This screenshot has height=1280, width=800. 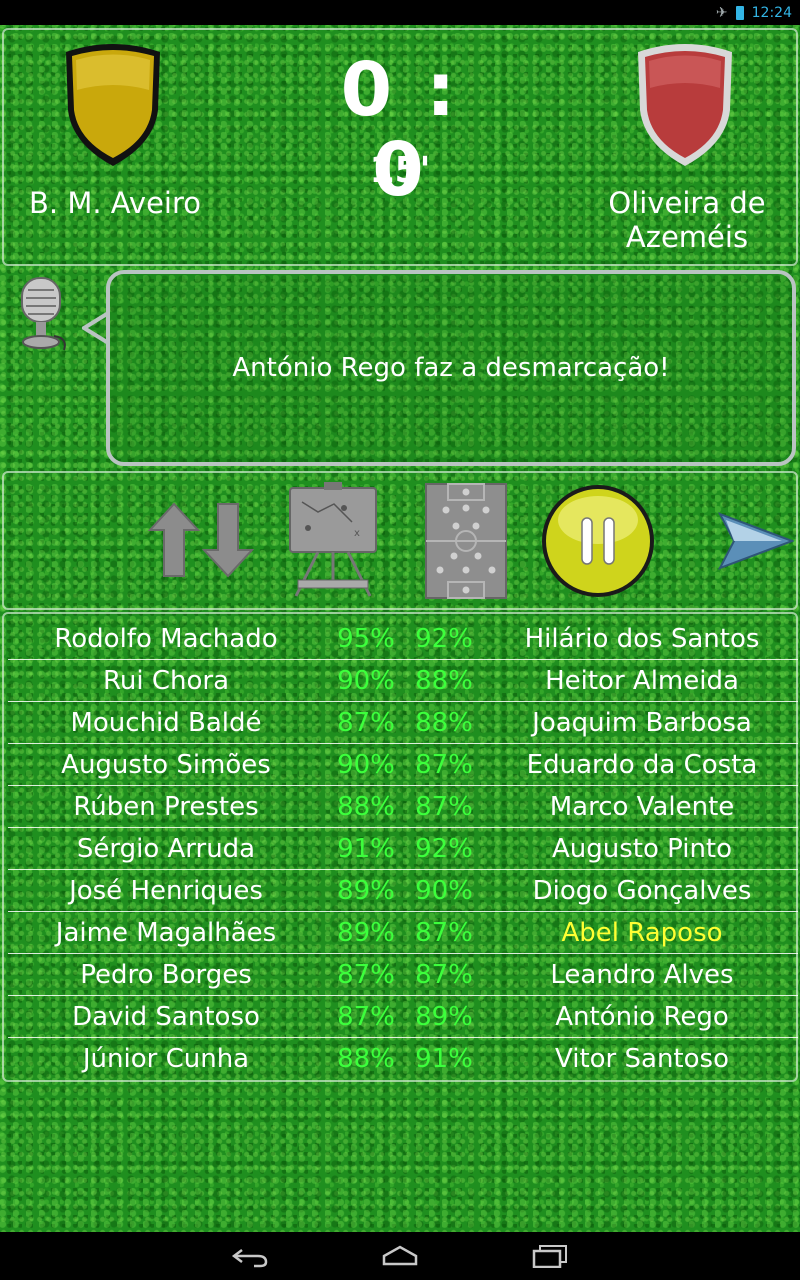 What do you see at coordinates (642, 891) in the screenshot?
I see `away-player-name: Diogo Gonçalves` at bounding box center [642, 891].